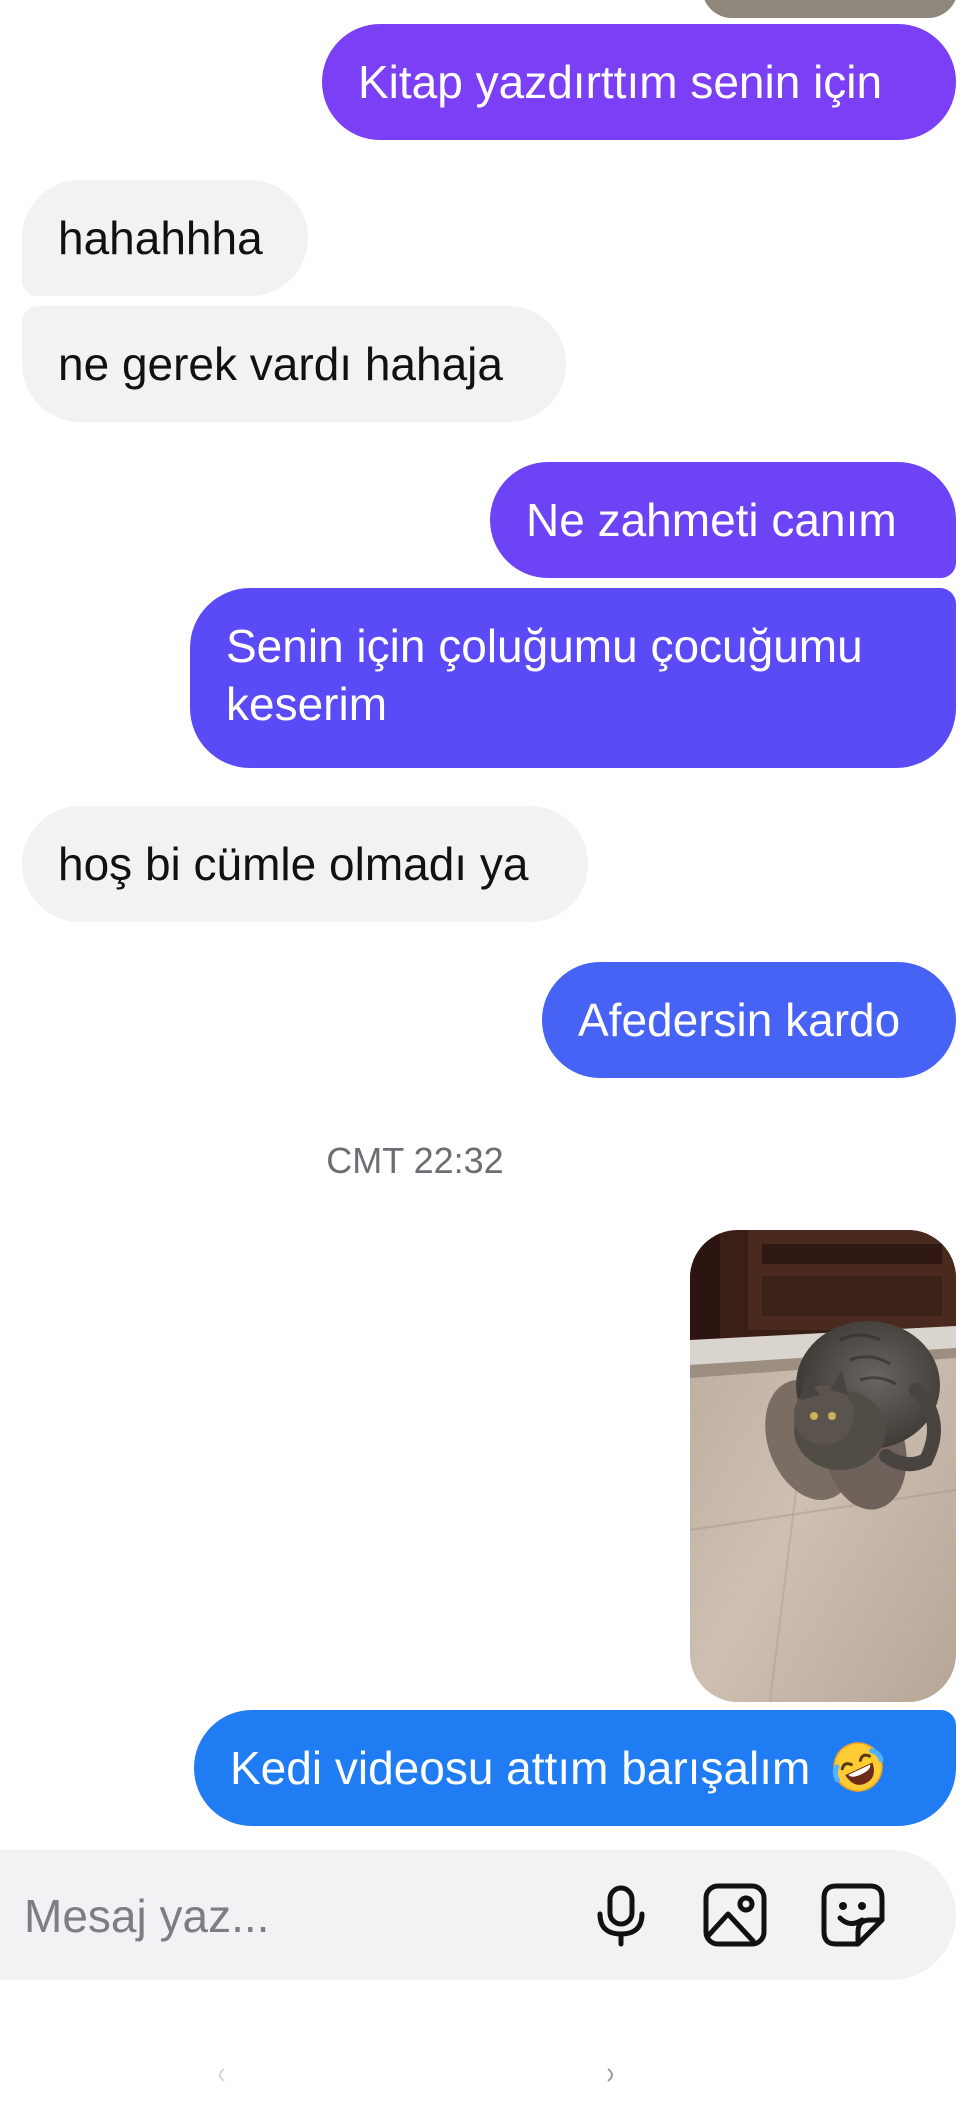 The height and width of the screenshot is (2108, 980). What do you see at coordinates (830, 9) in the screenshot?
I see `previous-media-bottom-edge` at bounding box center [830, 9].